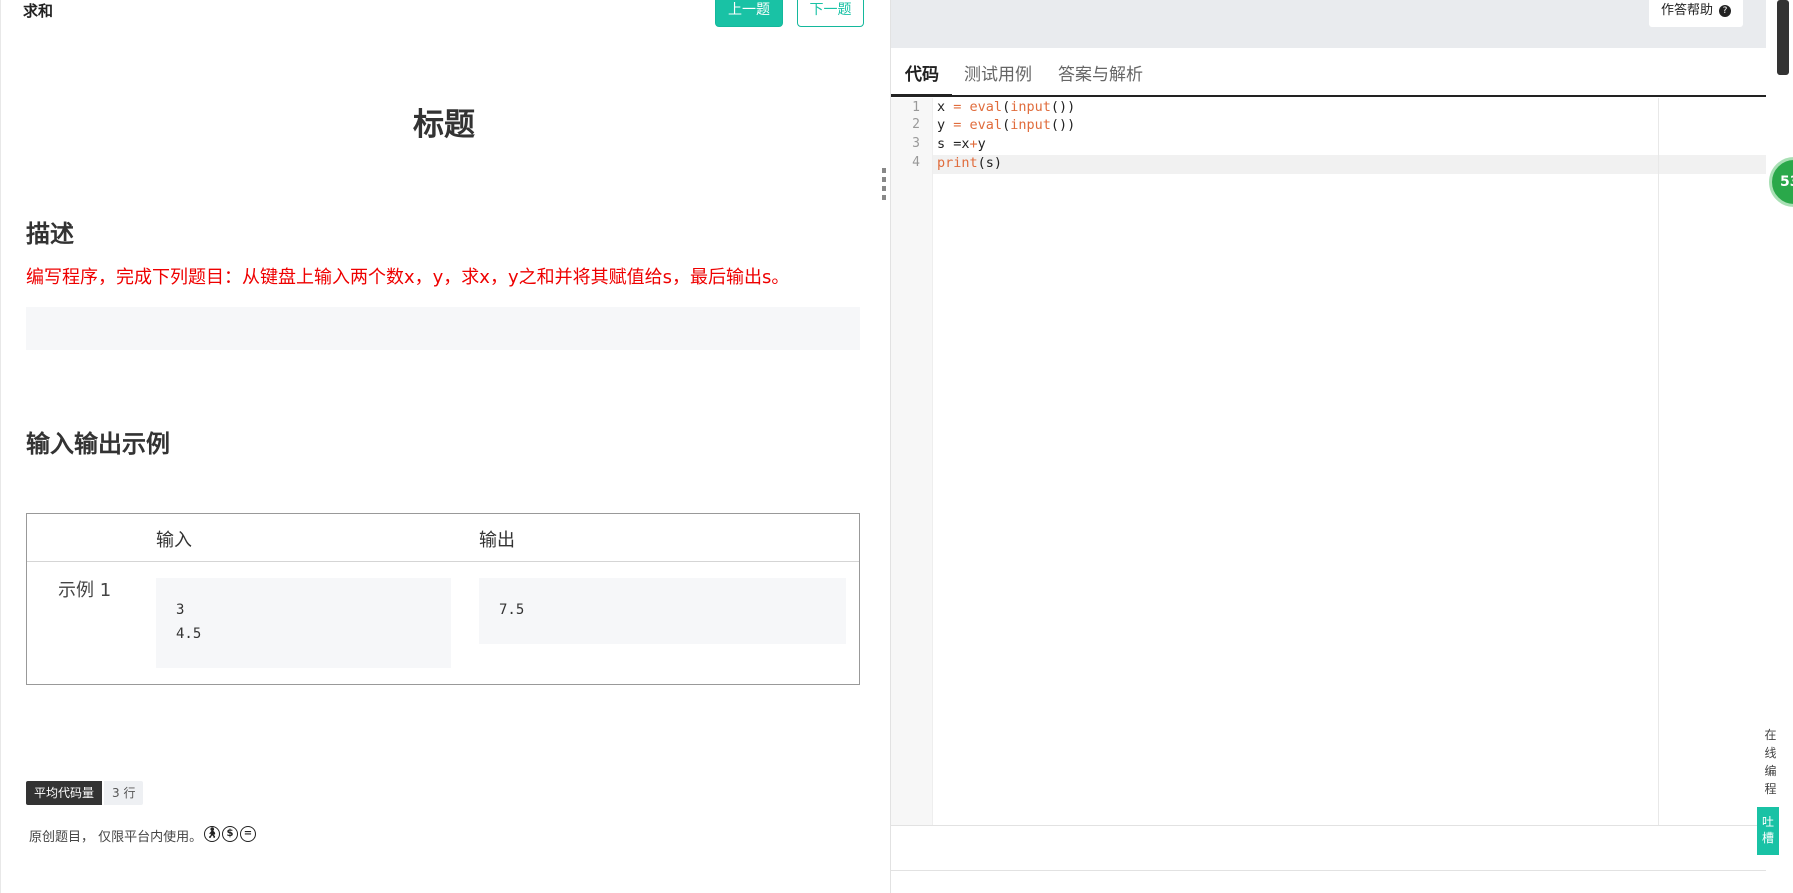 The image size is (1793, 893). What do you see at coordinates (1328, 24) in the screenshot?
I see `code-panel-topbar: 作答帮助?` at bounding box center [1328, 24].